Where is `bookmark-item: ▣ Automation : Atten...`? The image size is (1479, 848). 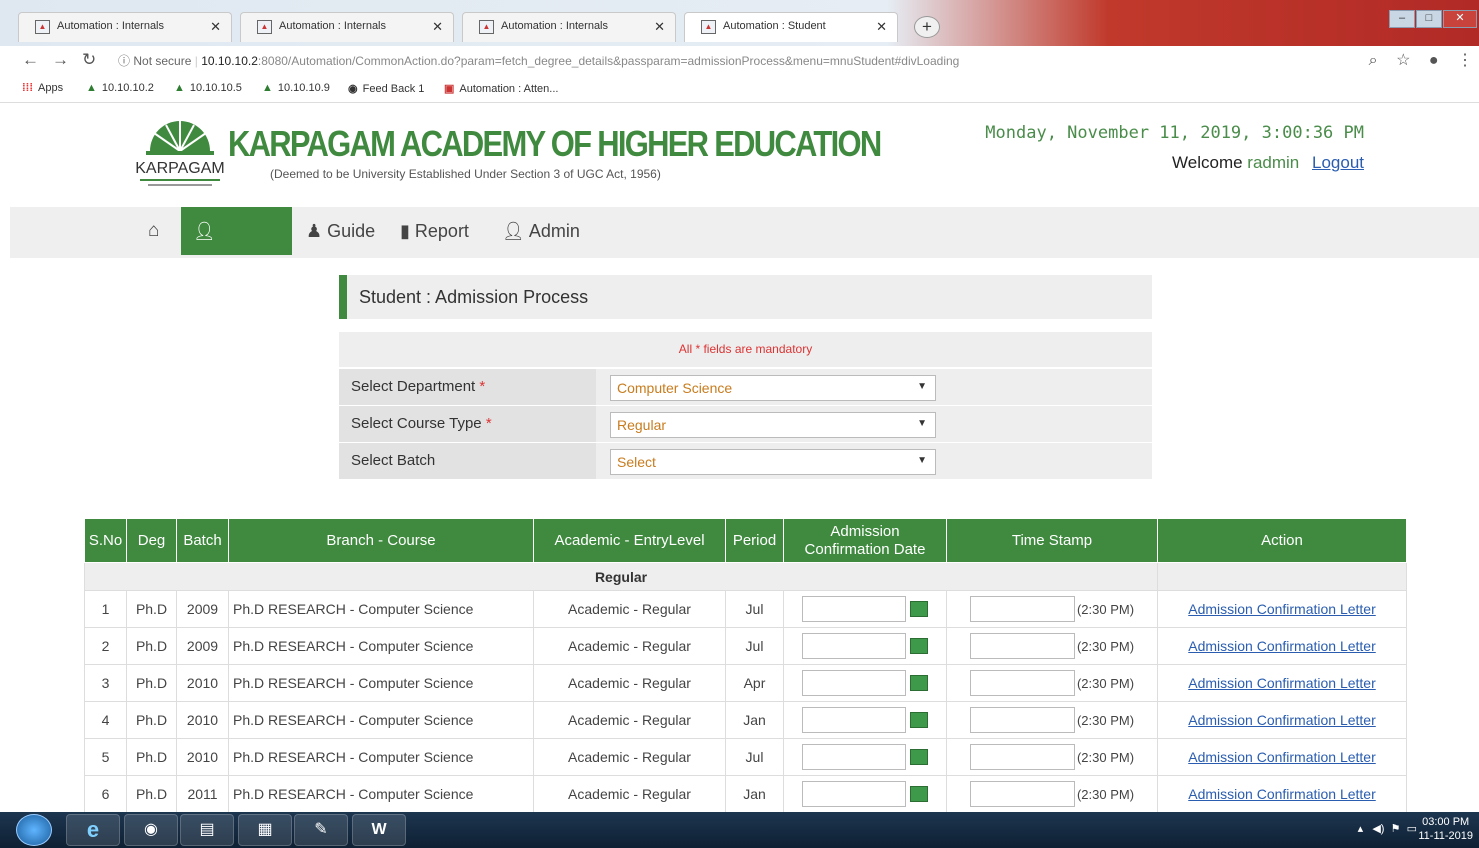
bookmark-item: ▣ Automation : Atten... is located at coordinates (501, 88).